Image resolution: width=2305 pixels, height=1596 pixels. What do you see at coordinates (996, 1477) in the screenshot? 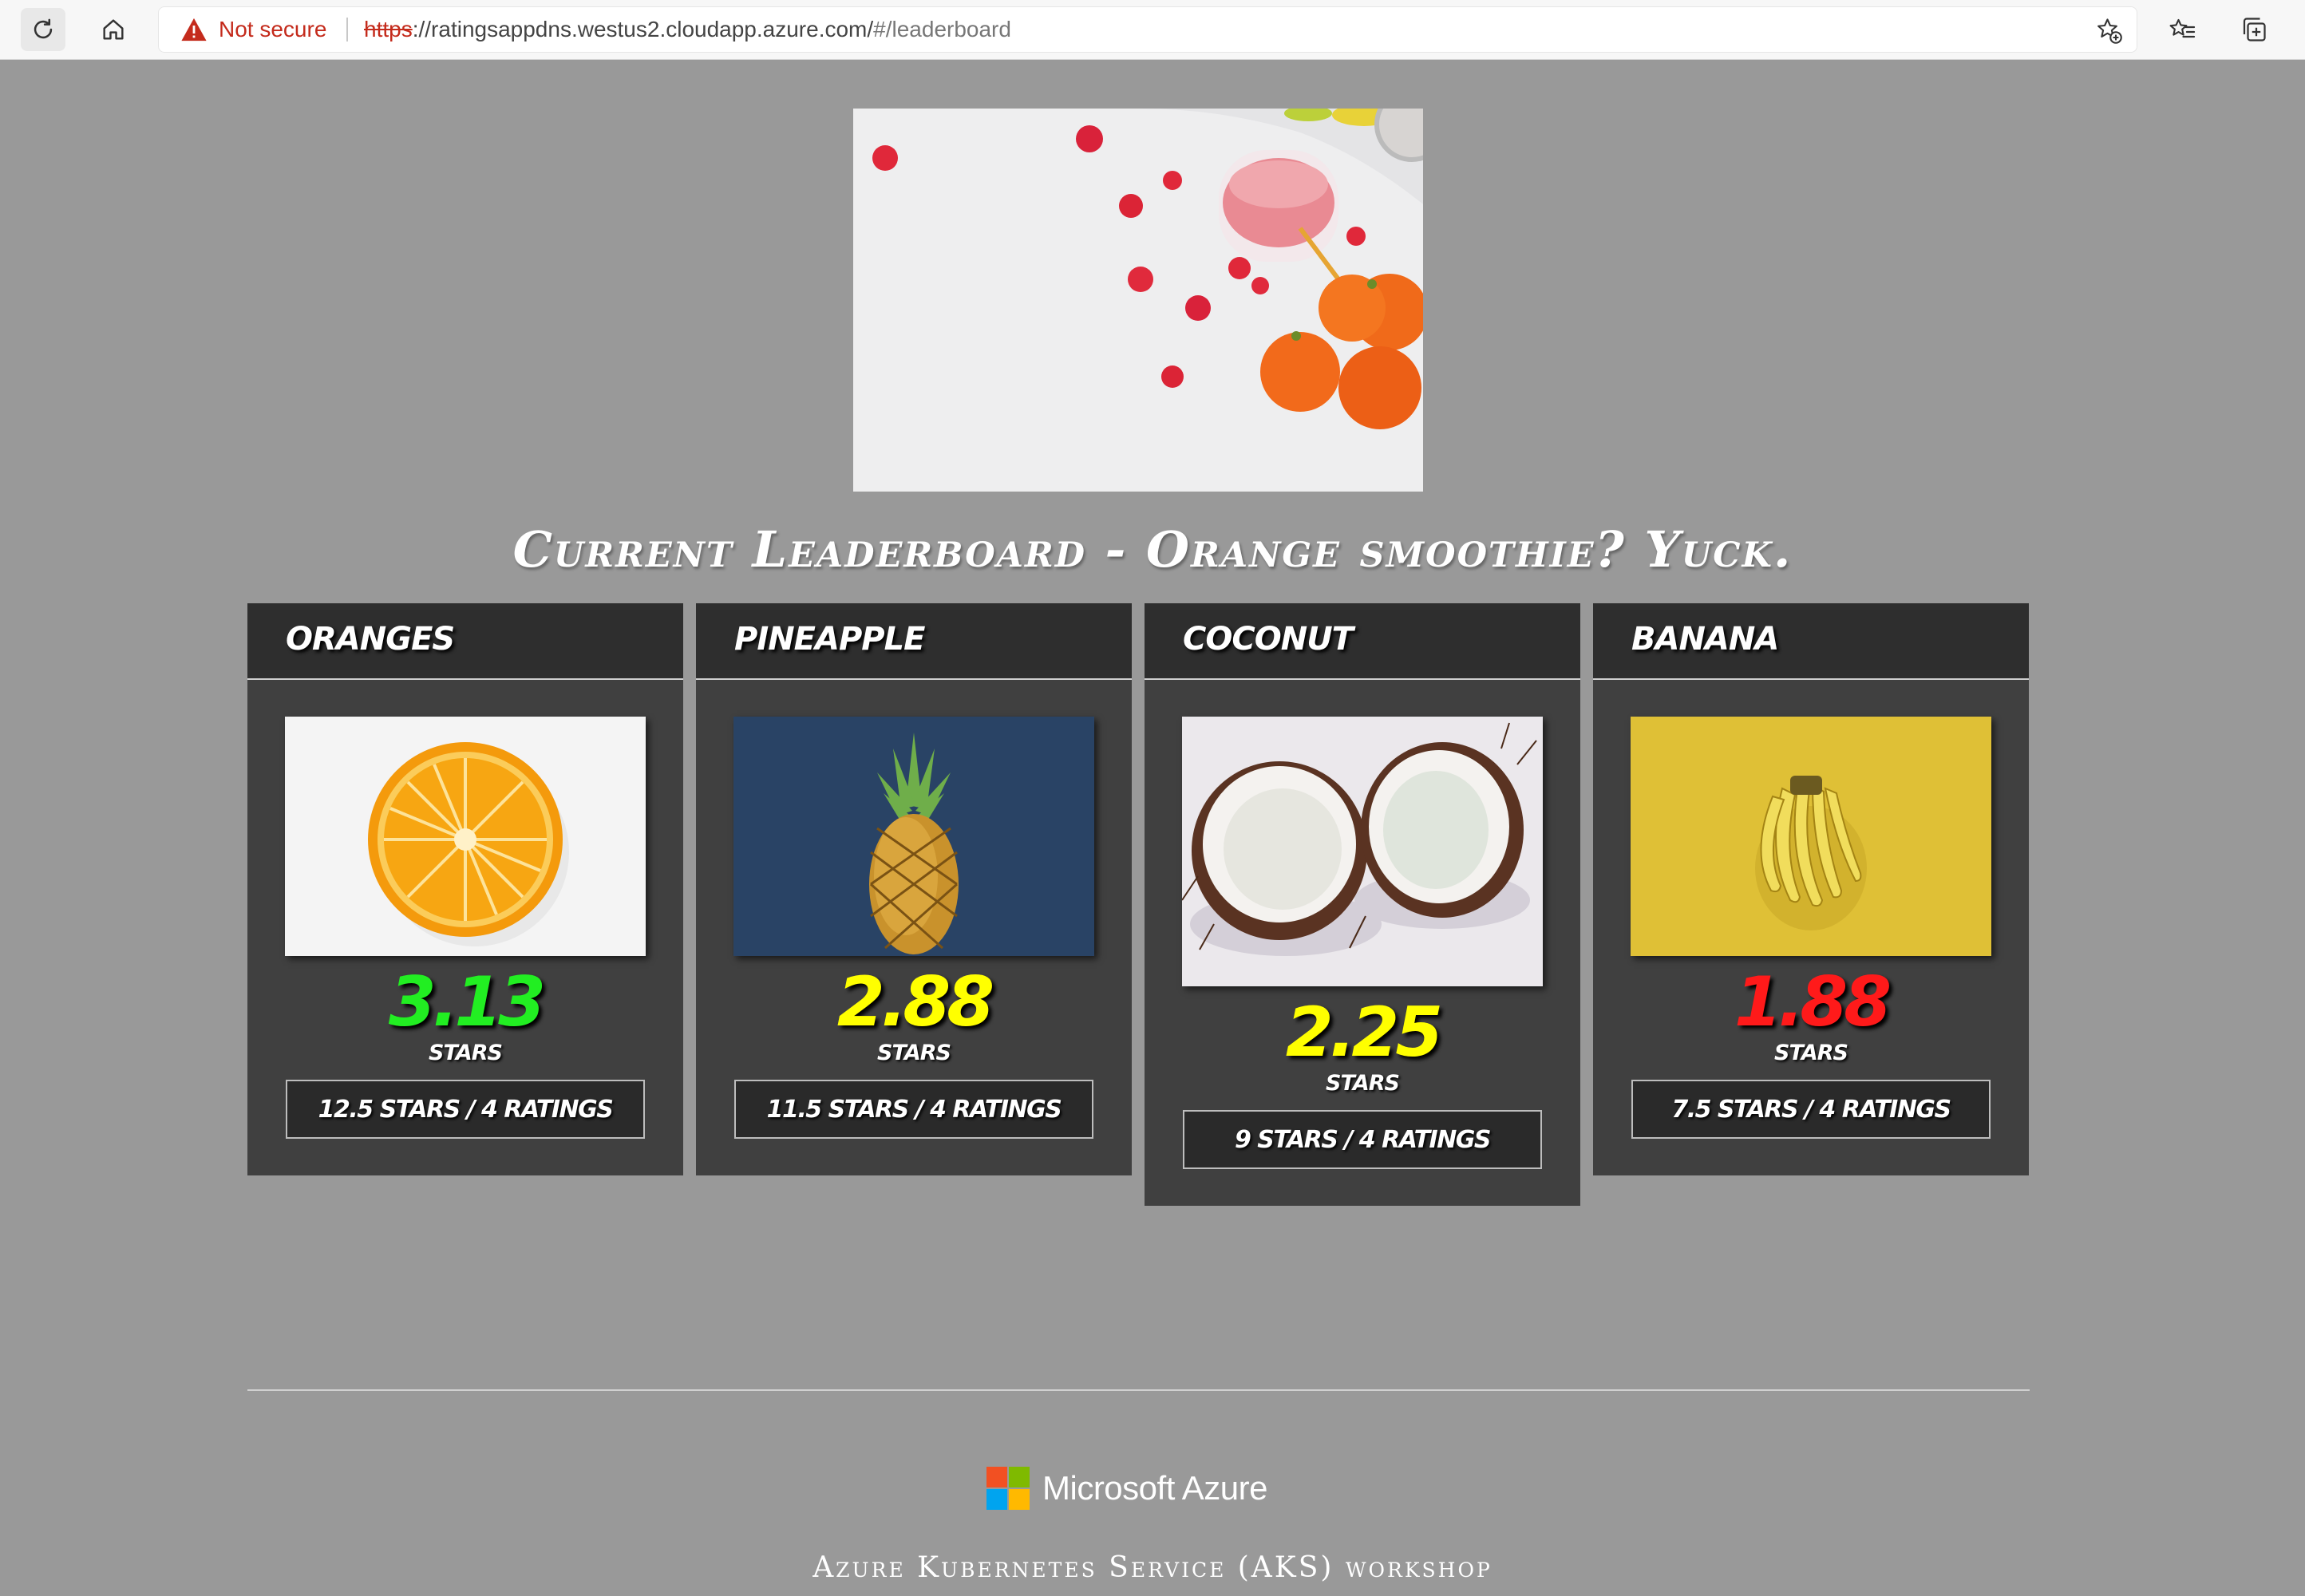
I see `logo-square-red` at bounding box center [996, 1477].